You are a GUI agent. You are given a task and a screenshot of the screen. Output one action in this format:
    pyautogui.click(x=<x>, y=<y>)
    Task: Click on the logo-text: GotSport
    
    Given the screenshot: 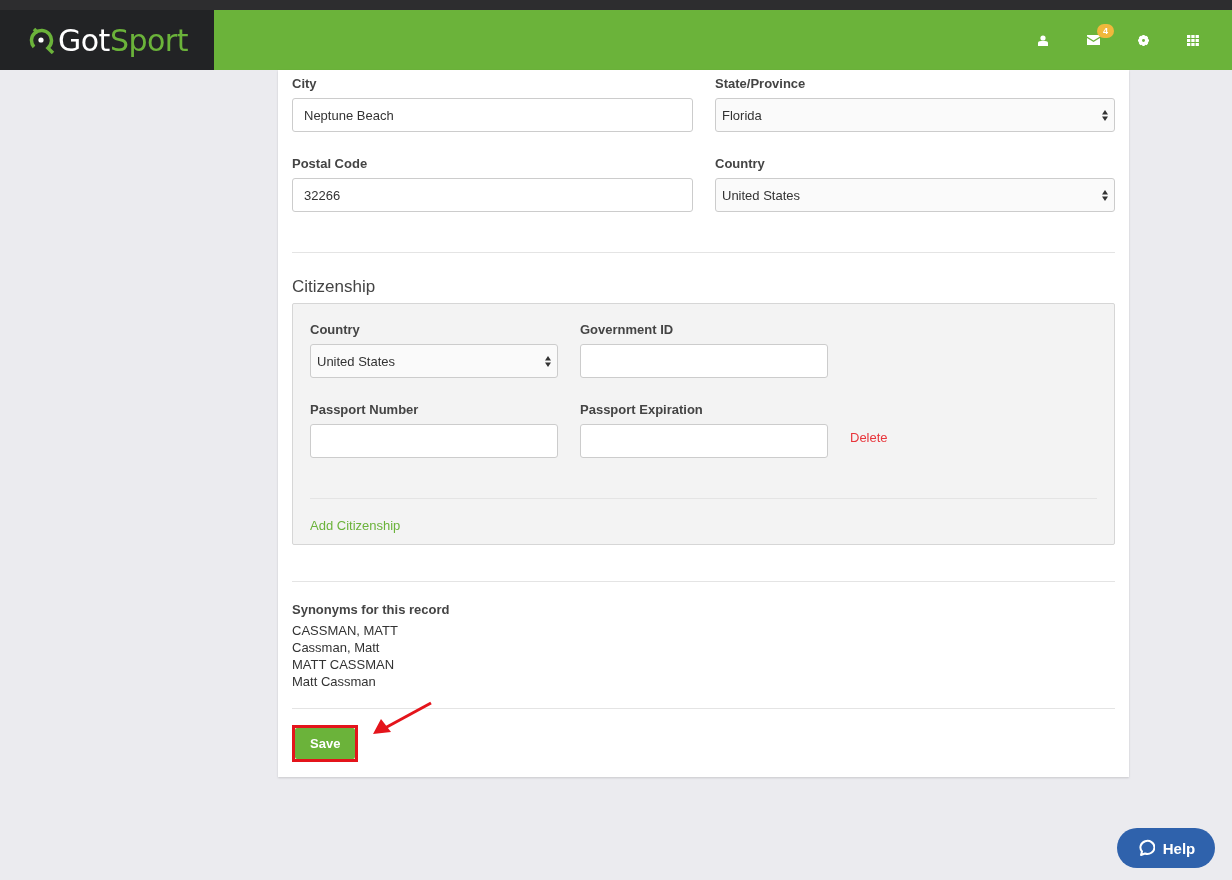 What is the action you would take?
    pyautogui.click(x=123, y=40)
    